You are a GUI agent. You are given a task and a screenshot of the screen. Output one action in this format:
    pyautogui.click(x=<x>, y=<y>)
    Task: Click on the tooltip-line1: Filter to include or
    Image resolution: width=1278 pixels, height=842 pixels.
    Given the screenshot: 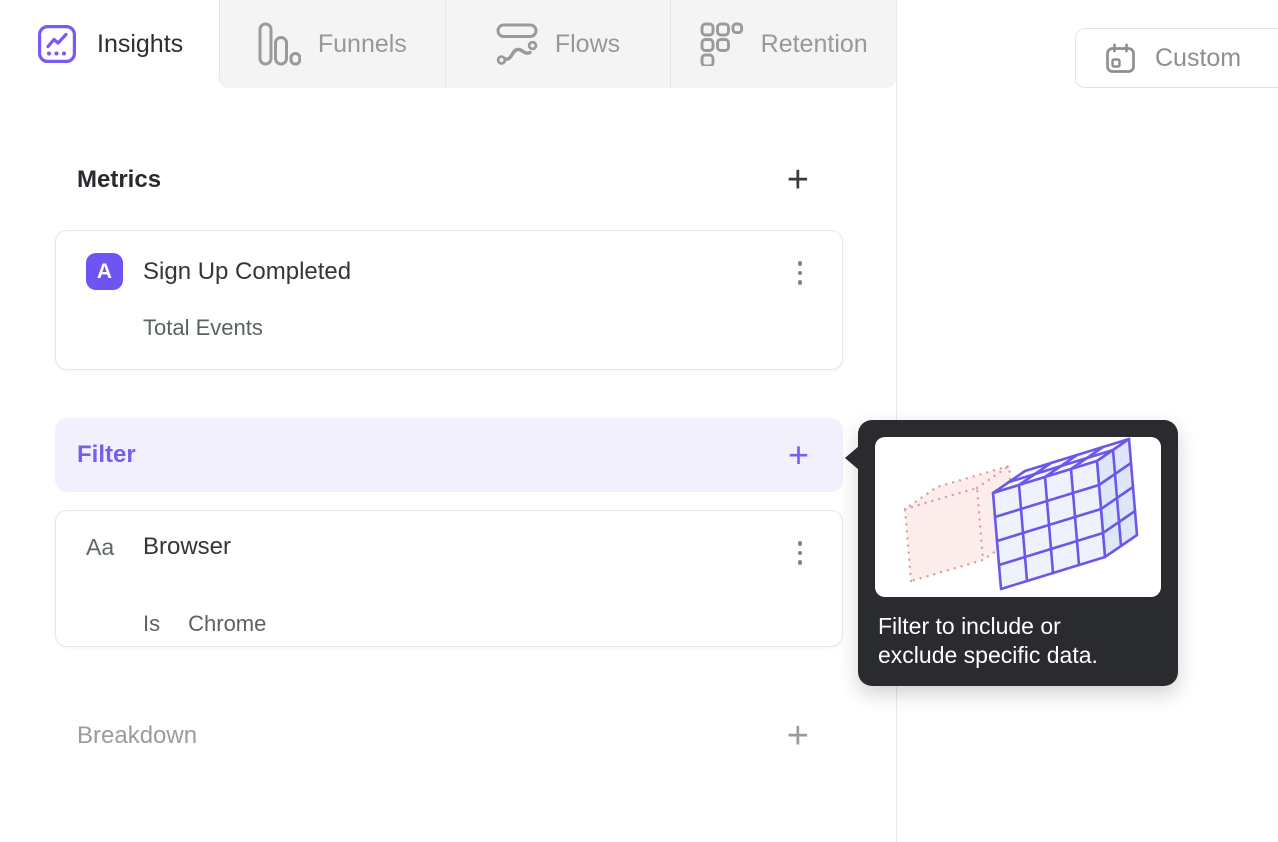 What is the action you would take?
    pyautogui.click(x=969, y=626)
    